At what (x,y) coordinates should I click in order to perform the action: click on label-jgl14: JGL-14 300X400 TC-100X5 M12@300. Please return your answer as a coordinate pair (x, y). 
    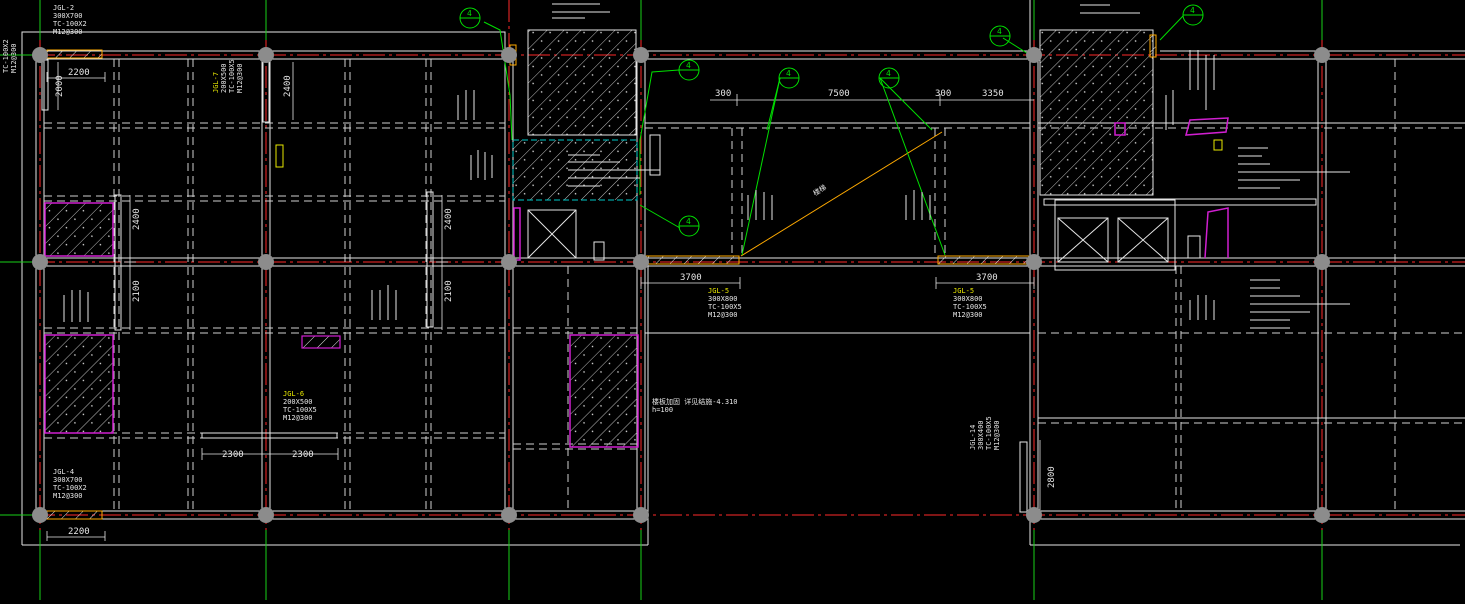
    Looking at the image, I should click on (985, 433).